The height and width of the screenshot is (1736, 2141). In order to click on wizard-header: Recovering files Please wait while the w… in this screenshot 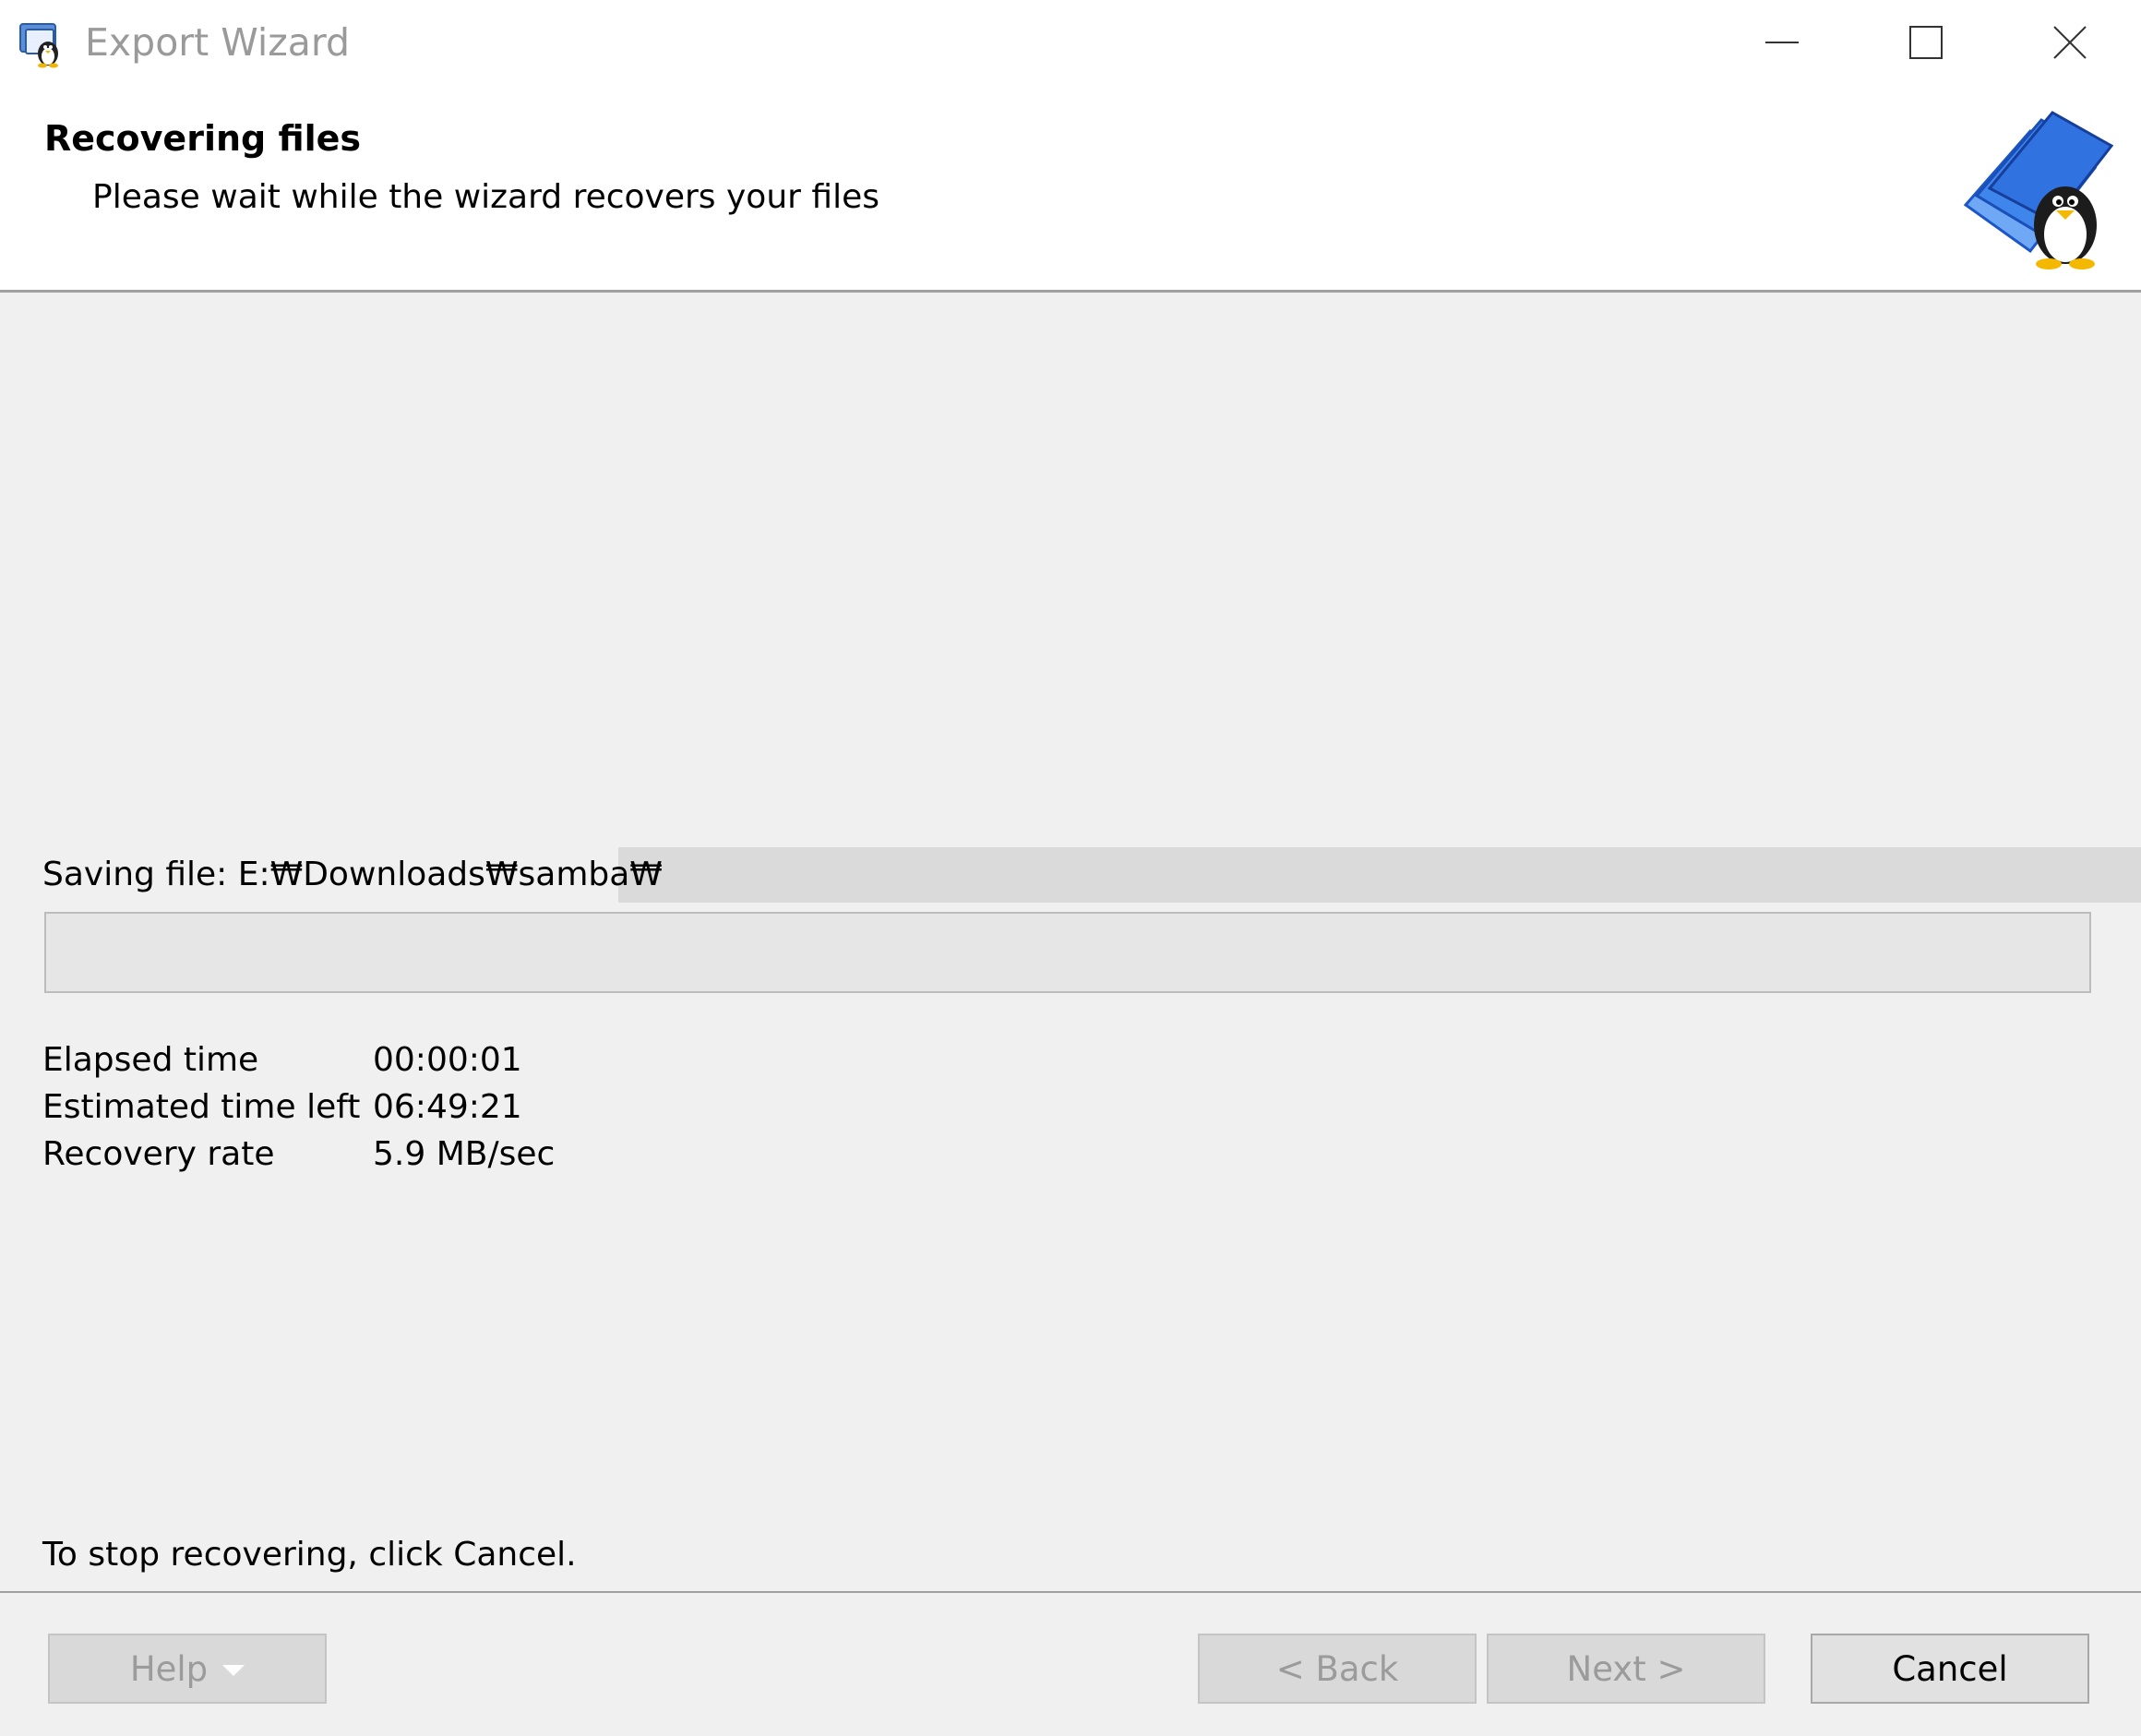, I will do `click(1070, 189)`.